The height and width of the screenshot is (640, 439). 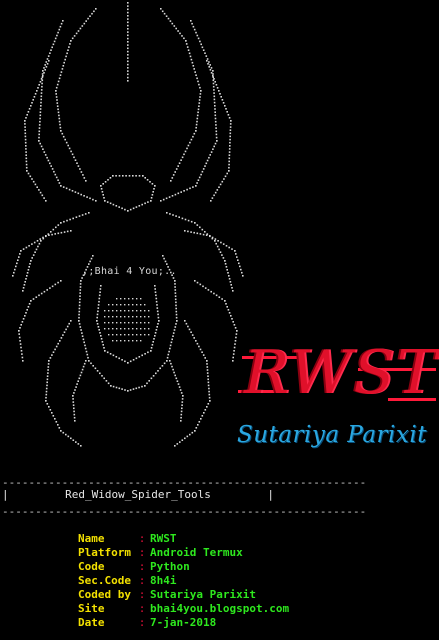 I want to click on info-key: Name, so click(x=91, y=538).